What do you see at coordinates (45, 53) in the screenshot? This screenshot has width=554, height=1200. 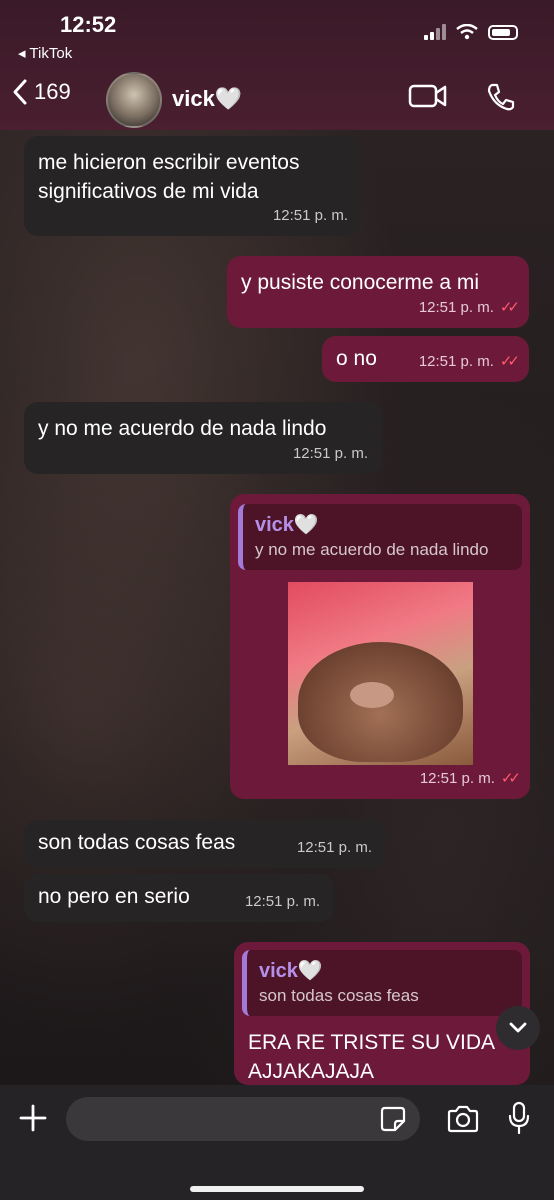 I see `back-to-app-link: ◂ TikTok` at bounding box center [45, 53].